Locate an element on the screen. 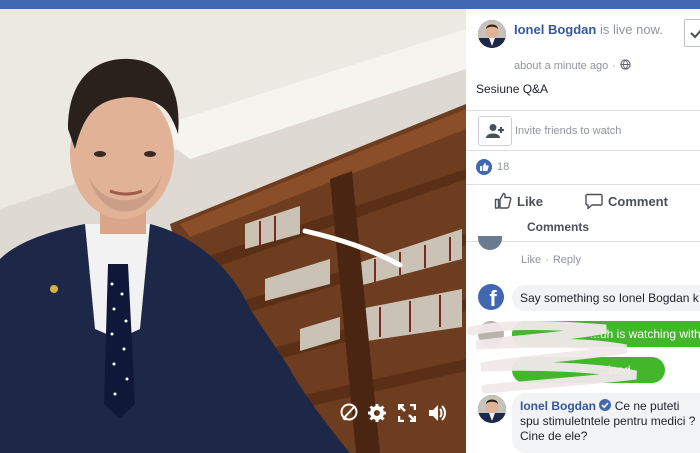 The height and width of the screenshot is (453, 700). comment-label: Comment is located at coordinates (638, 201).